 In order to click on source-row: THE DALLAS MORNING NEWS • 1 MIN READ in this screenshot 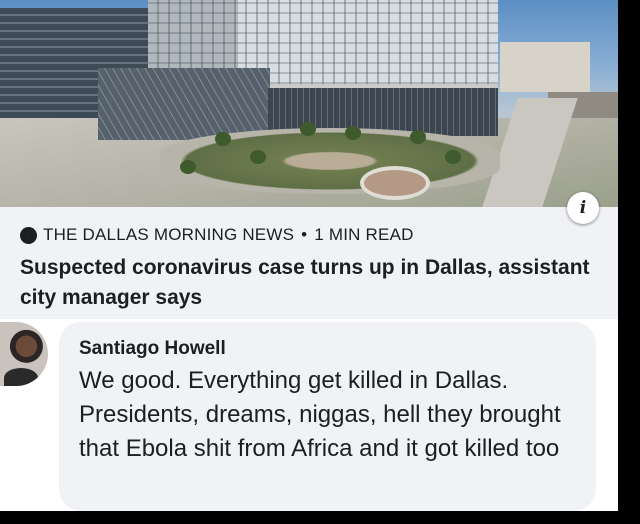, I will do `click(217, 235)`.